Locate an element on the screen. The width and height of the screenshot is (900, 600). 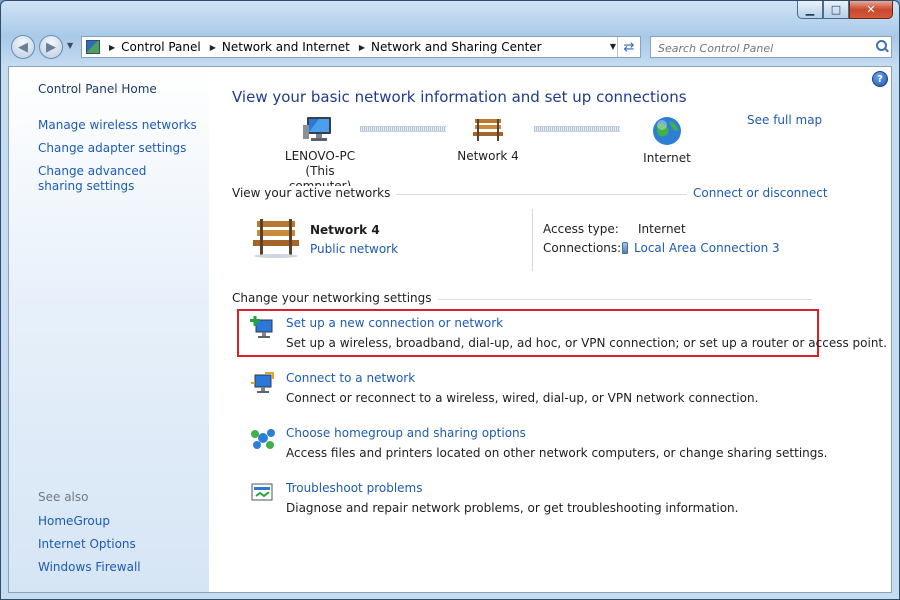
see-full-map-link: See full map is located at coordinates (784, 120).